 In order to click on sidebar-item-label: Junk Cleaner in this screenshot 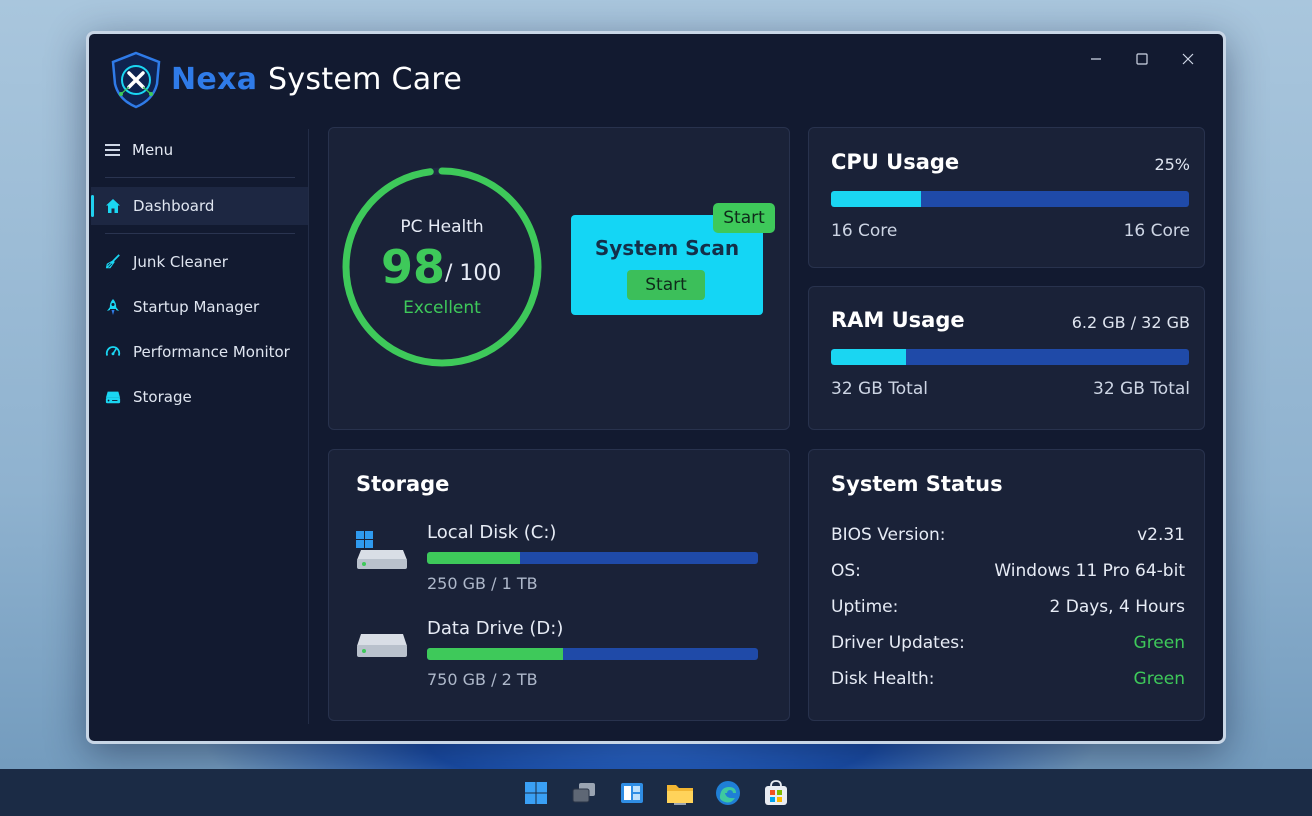, I will do `click(180, 262)`.